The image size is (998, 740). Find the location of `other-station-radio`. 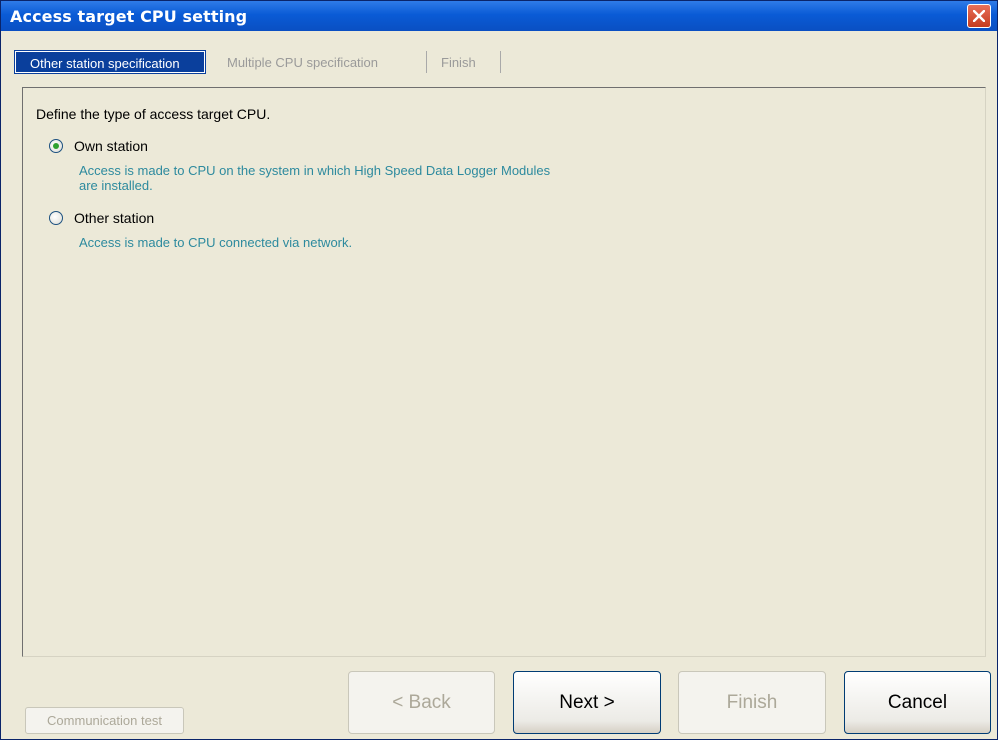

other-station-radio is located at coordinates (56, 218).